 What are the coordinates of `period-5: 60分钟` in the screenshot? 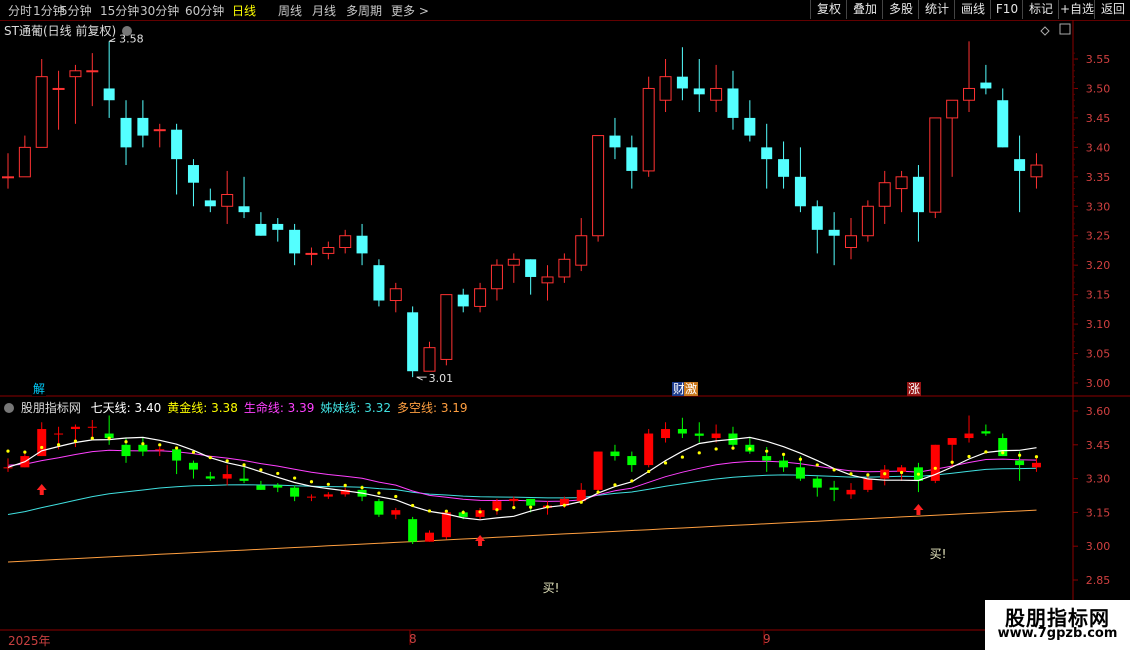 It's located at (204, 10).